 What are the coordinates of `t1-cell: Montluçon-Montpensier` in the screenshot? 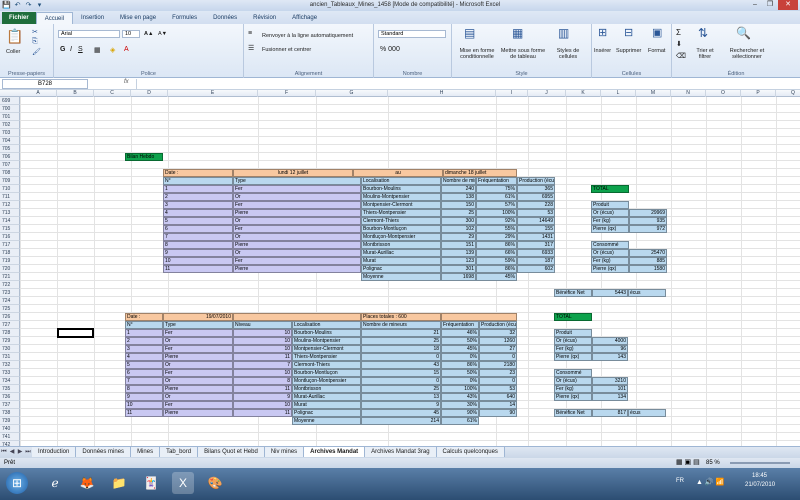 It's located at (401, 237).